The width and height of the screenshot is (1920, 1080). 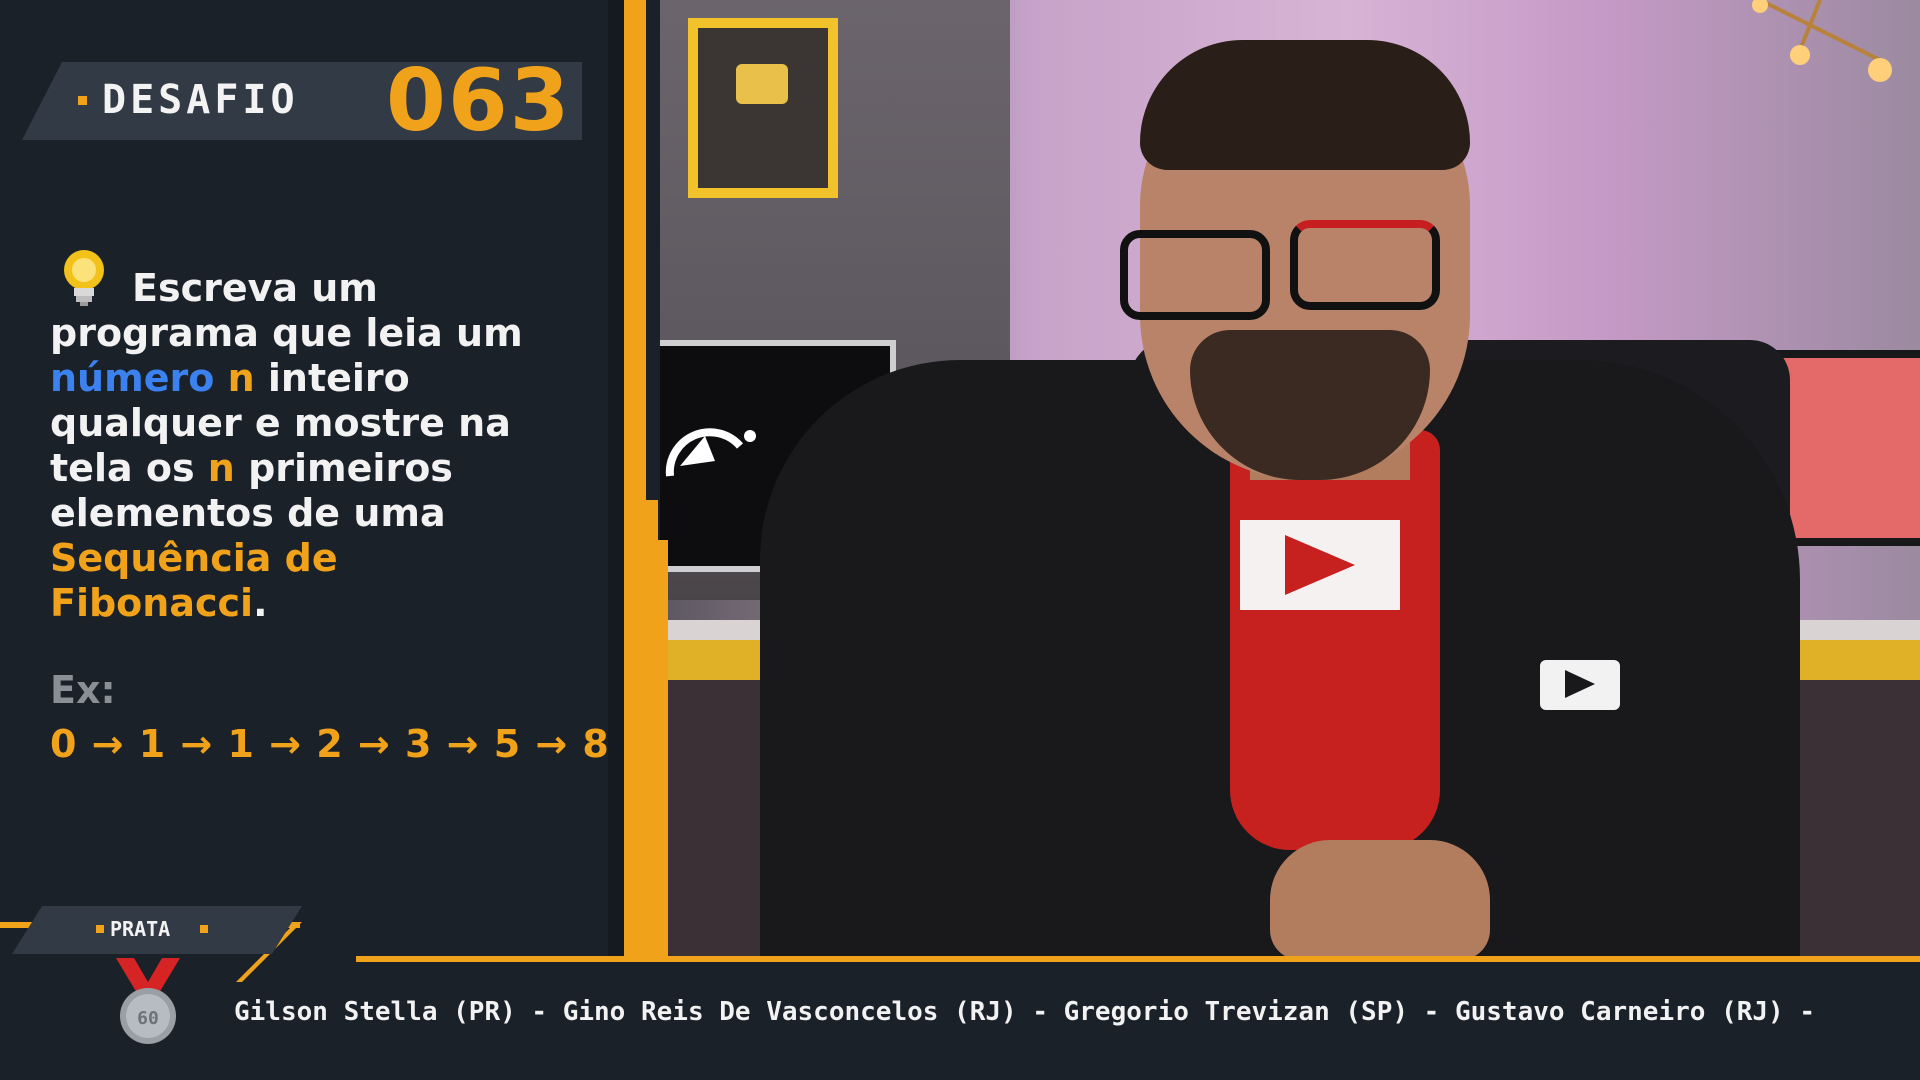 I want to click on description-line: programa que leia um, so click(x=330, y=333).